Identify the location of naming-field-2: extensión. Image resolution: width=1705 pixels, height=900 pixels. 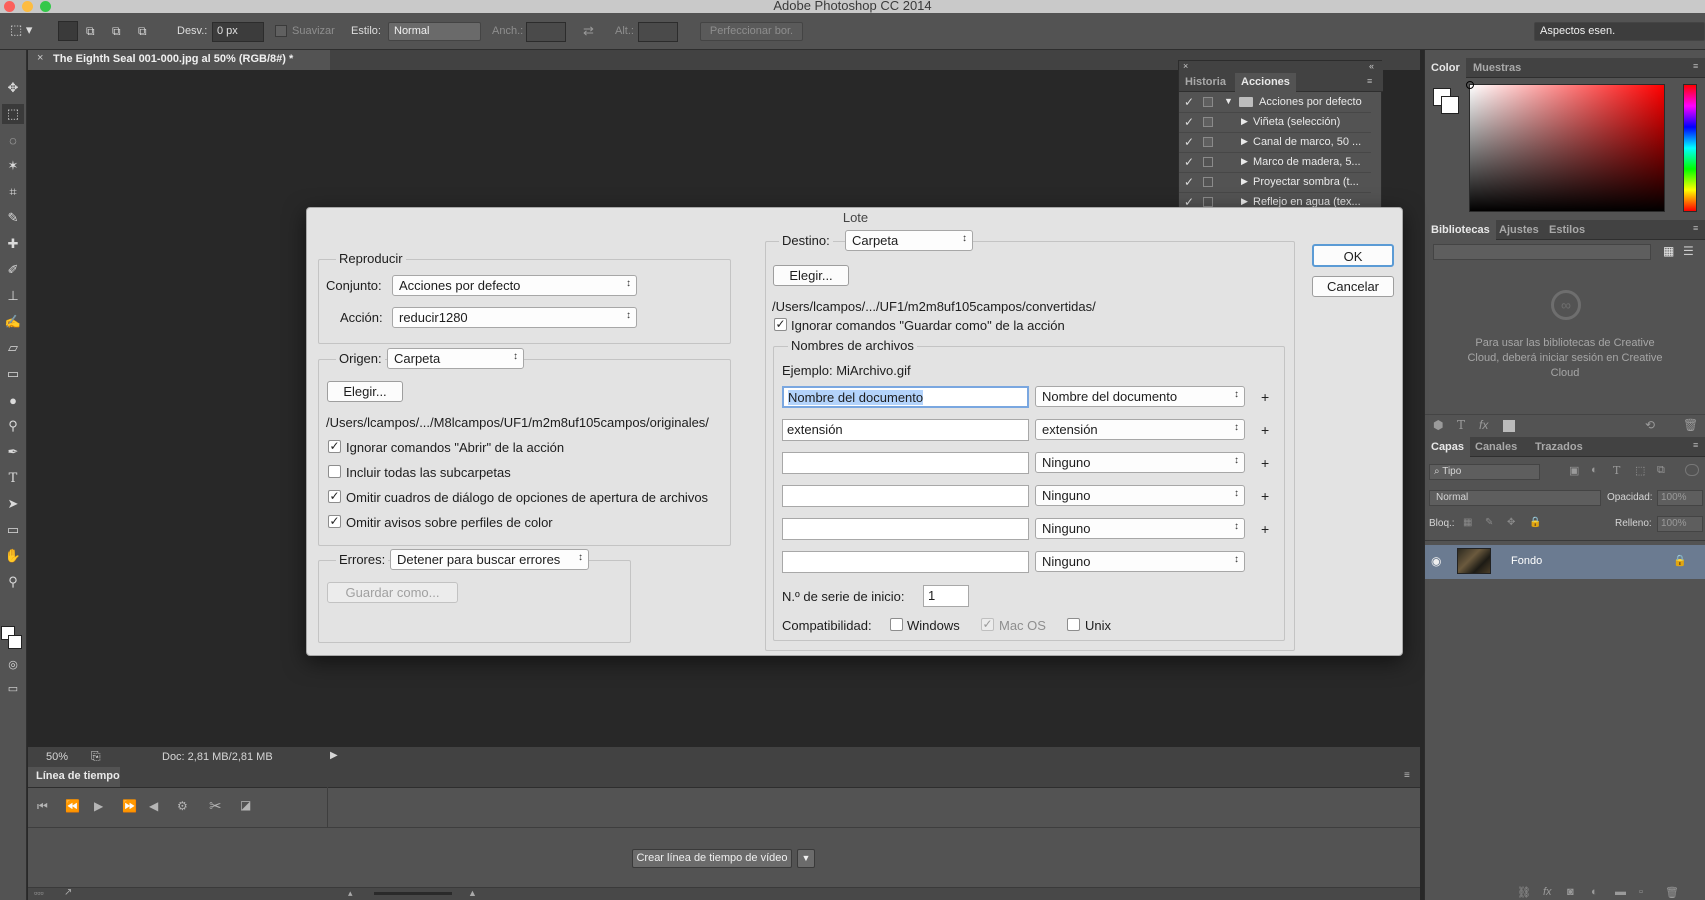
(905, 430).